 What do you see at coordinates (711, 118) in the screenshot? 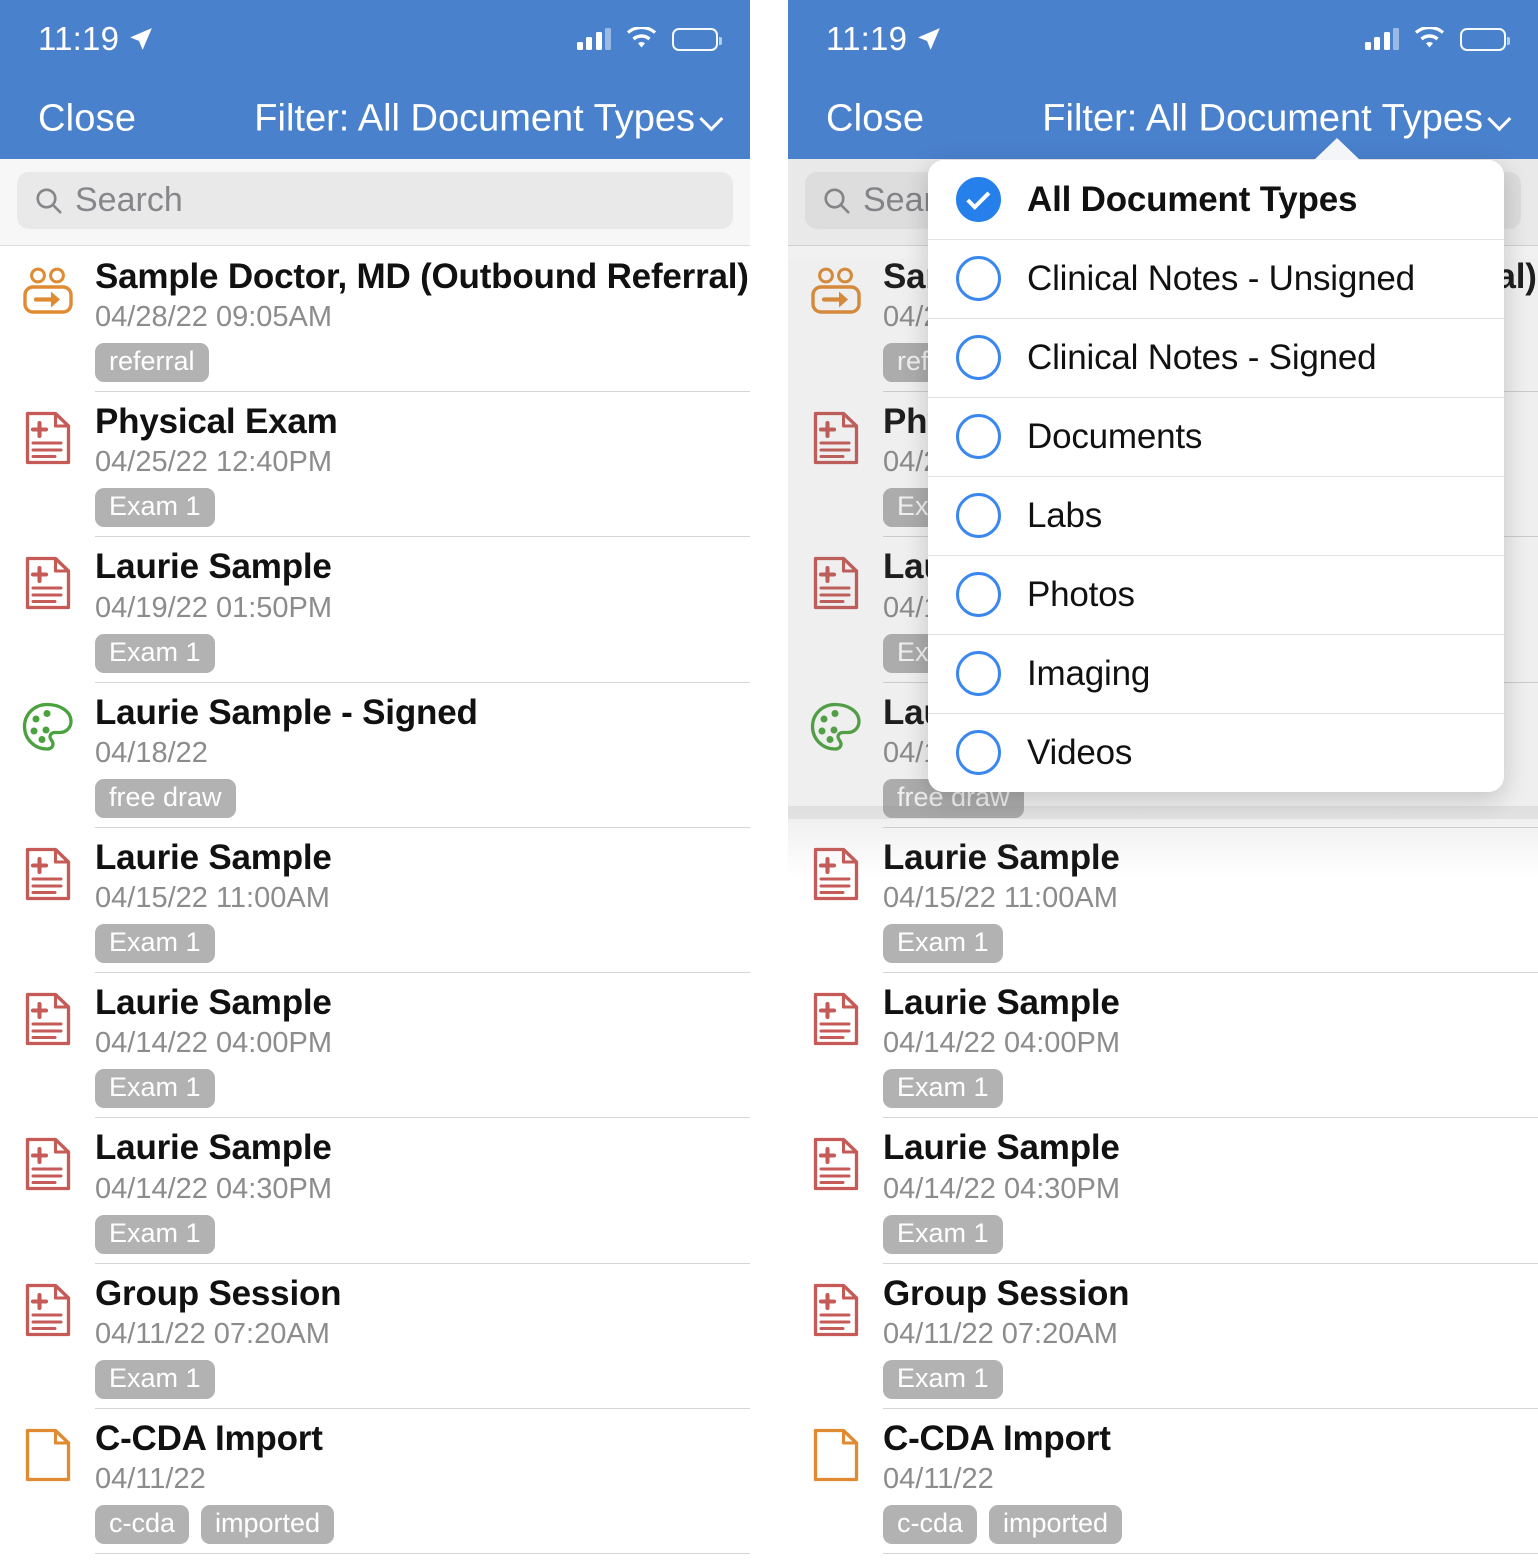
I see `chevron-down-icon` at bounding box center [711, 118].